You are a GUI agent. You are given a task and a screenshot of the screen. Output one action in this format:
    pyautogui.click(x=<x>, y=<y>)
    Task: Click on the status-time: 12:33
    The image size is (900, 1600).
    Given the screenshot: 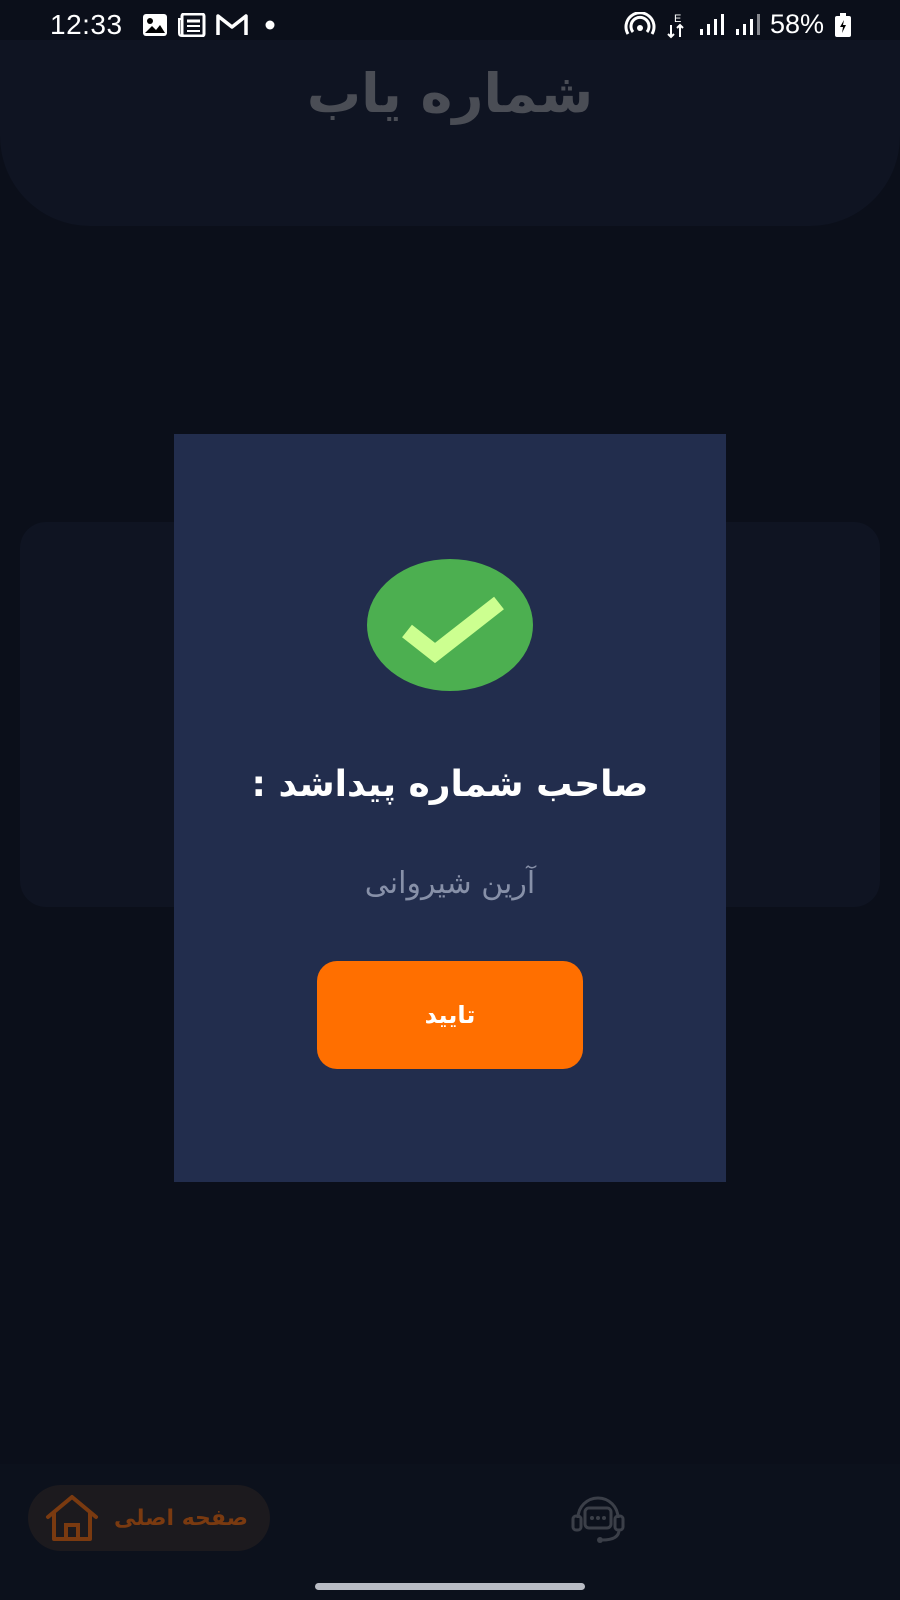 What is the action you would take?
    pyautogui.click(x=86, y=24)
    